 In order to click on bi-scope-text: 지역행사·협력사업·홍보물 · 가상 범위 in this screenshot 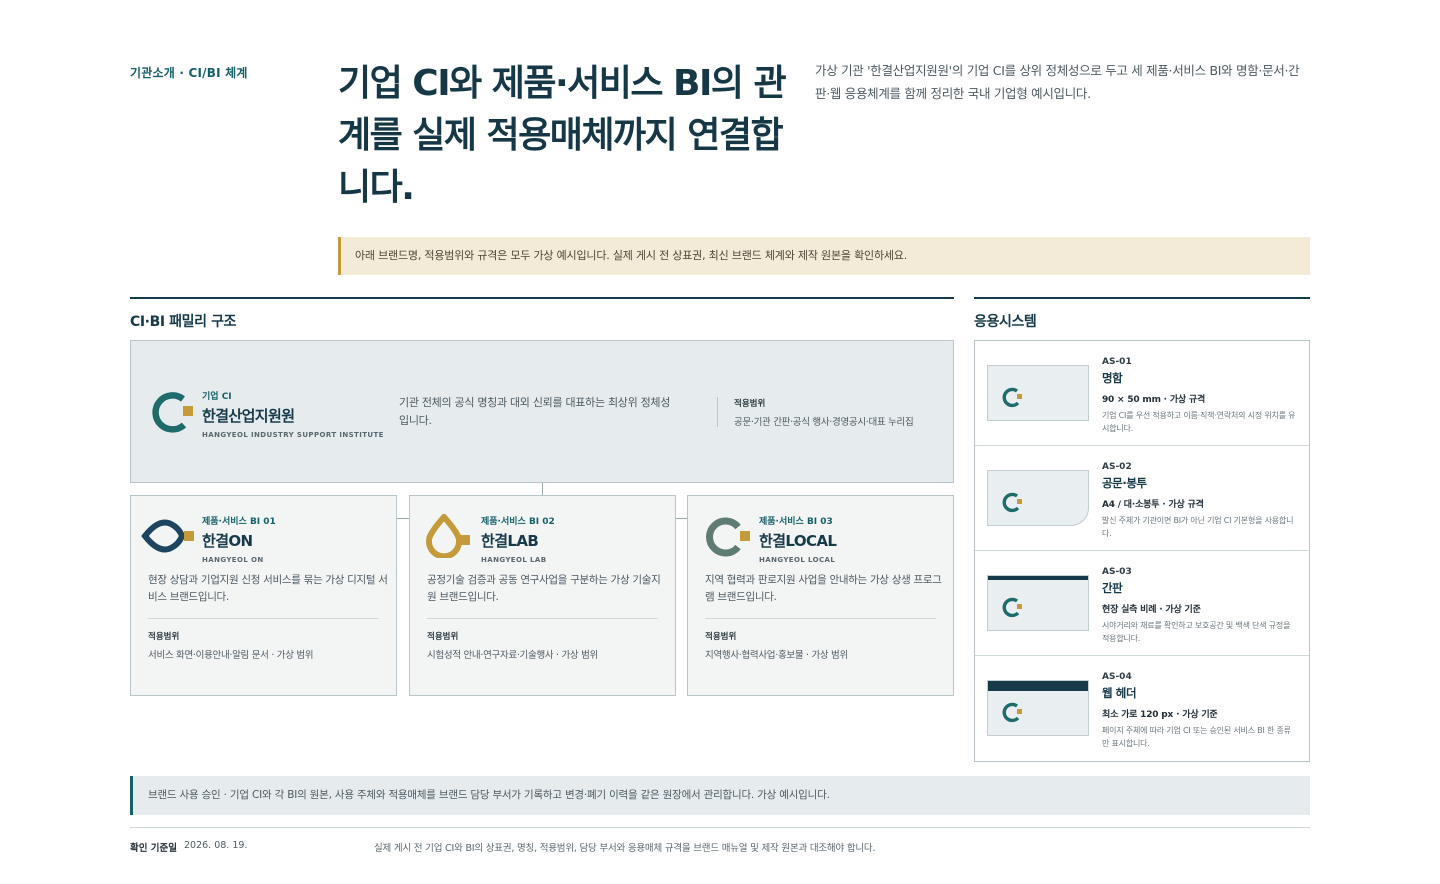, I will do `click(776, 655)`.